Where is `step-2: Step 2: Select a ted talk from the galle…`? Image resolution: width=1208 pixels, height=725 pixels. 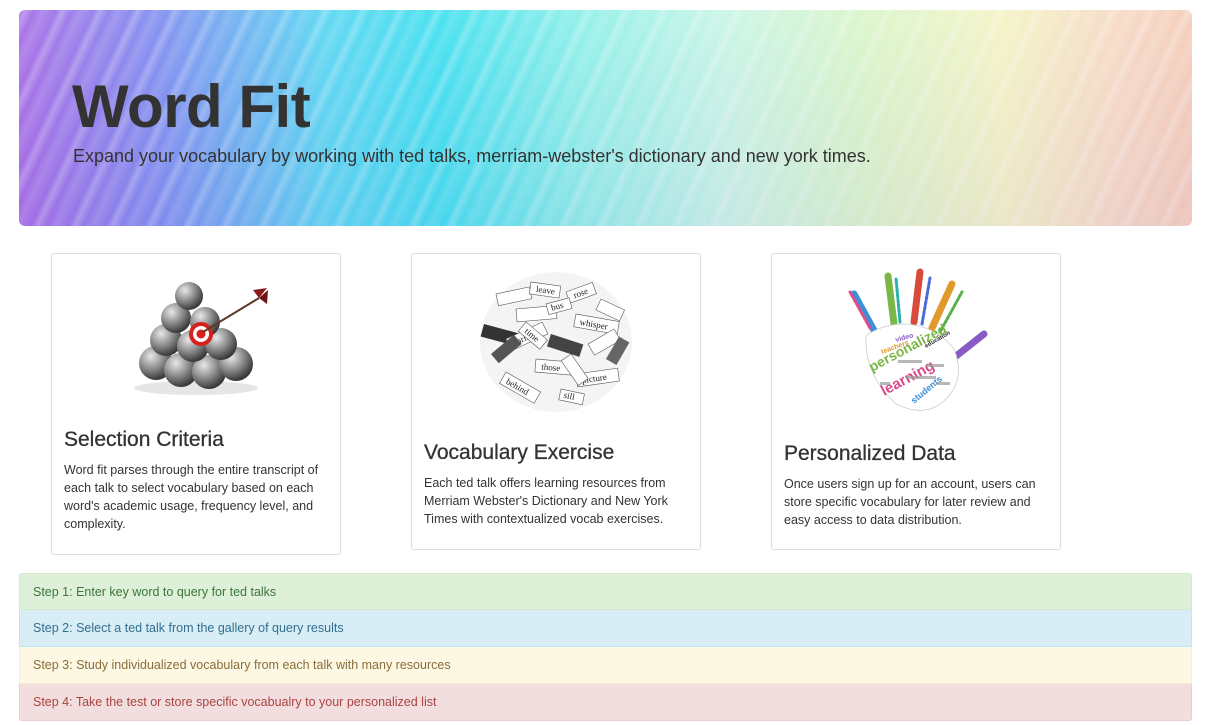
step-2: Step 2: Select a ted talk from the galle… is located at coordinates (605, 628).